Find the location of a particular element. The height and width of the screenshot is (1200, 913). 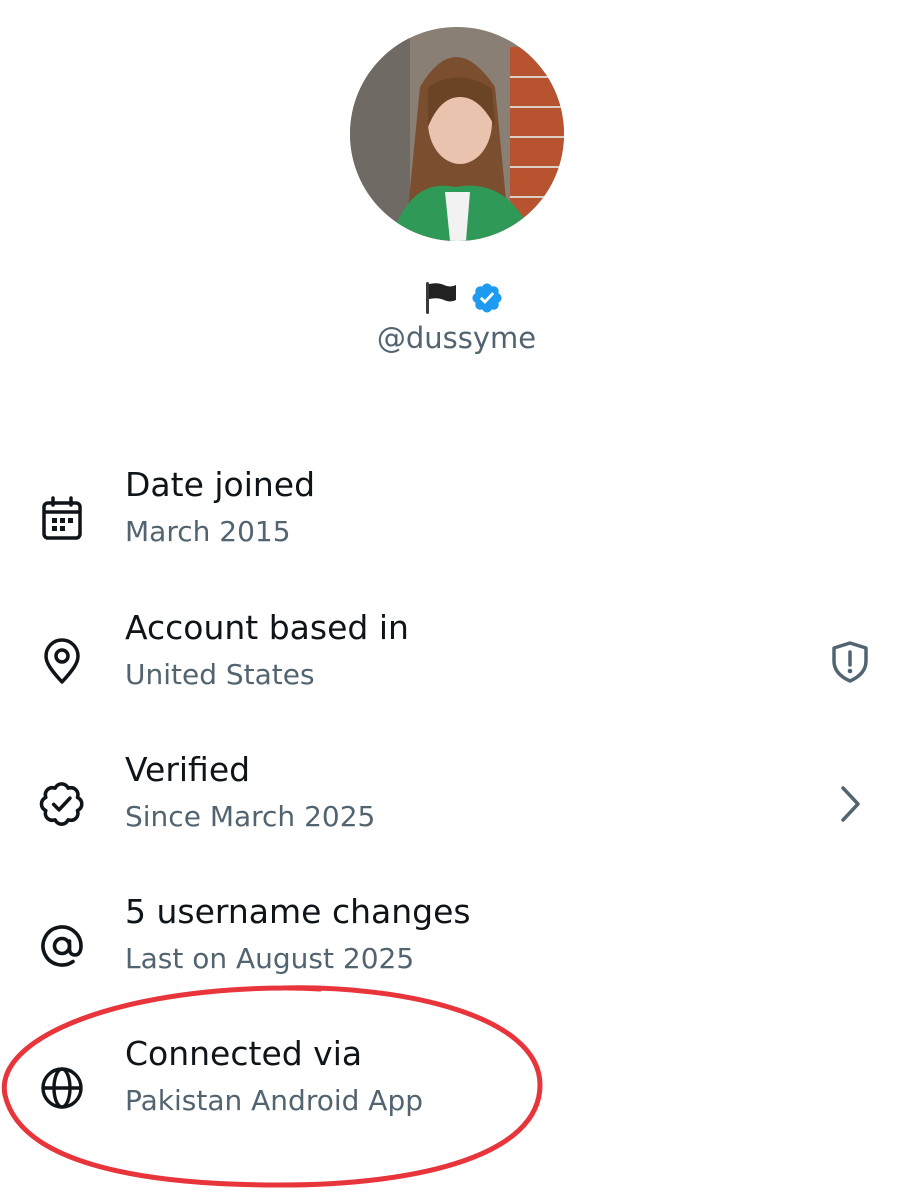

verified-seal-icon is located at coordinates (62, 804).